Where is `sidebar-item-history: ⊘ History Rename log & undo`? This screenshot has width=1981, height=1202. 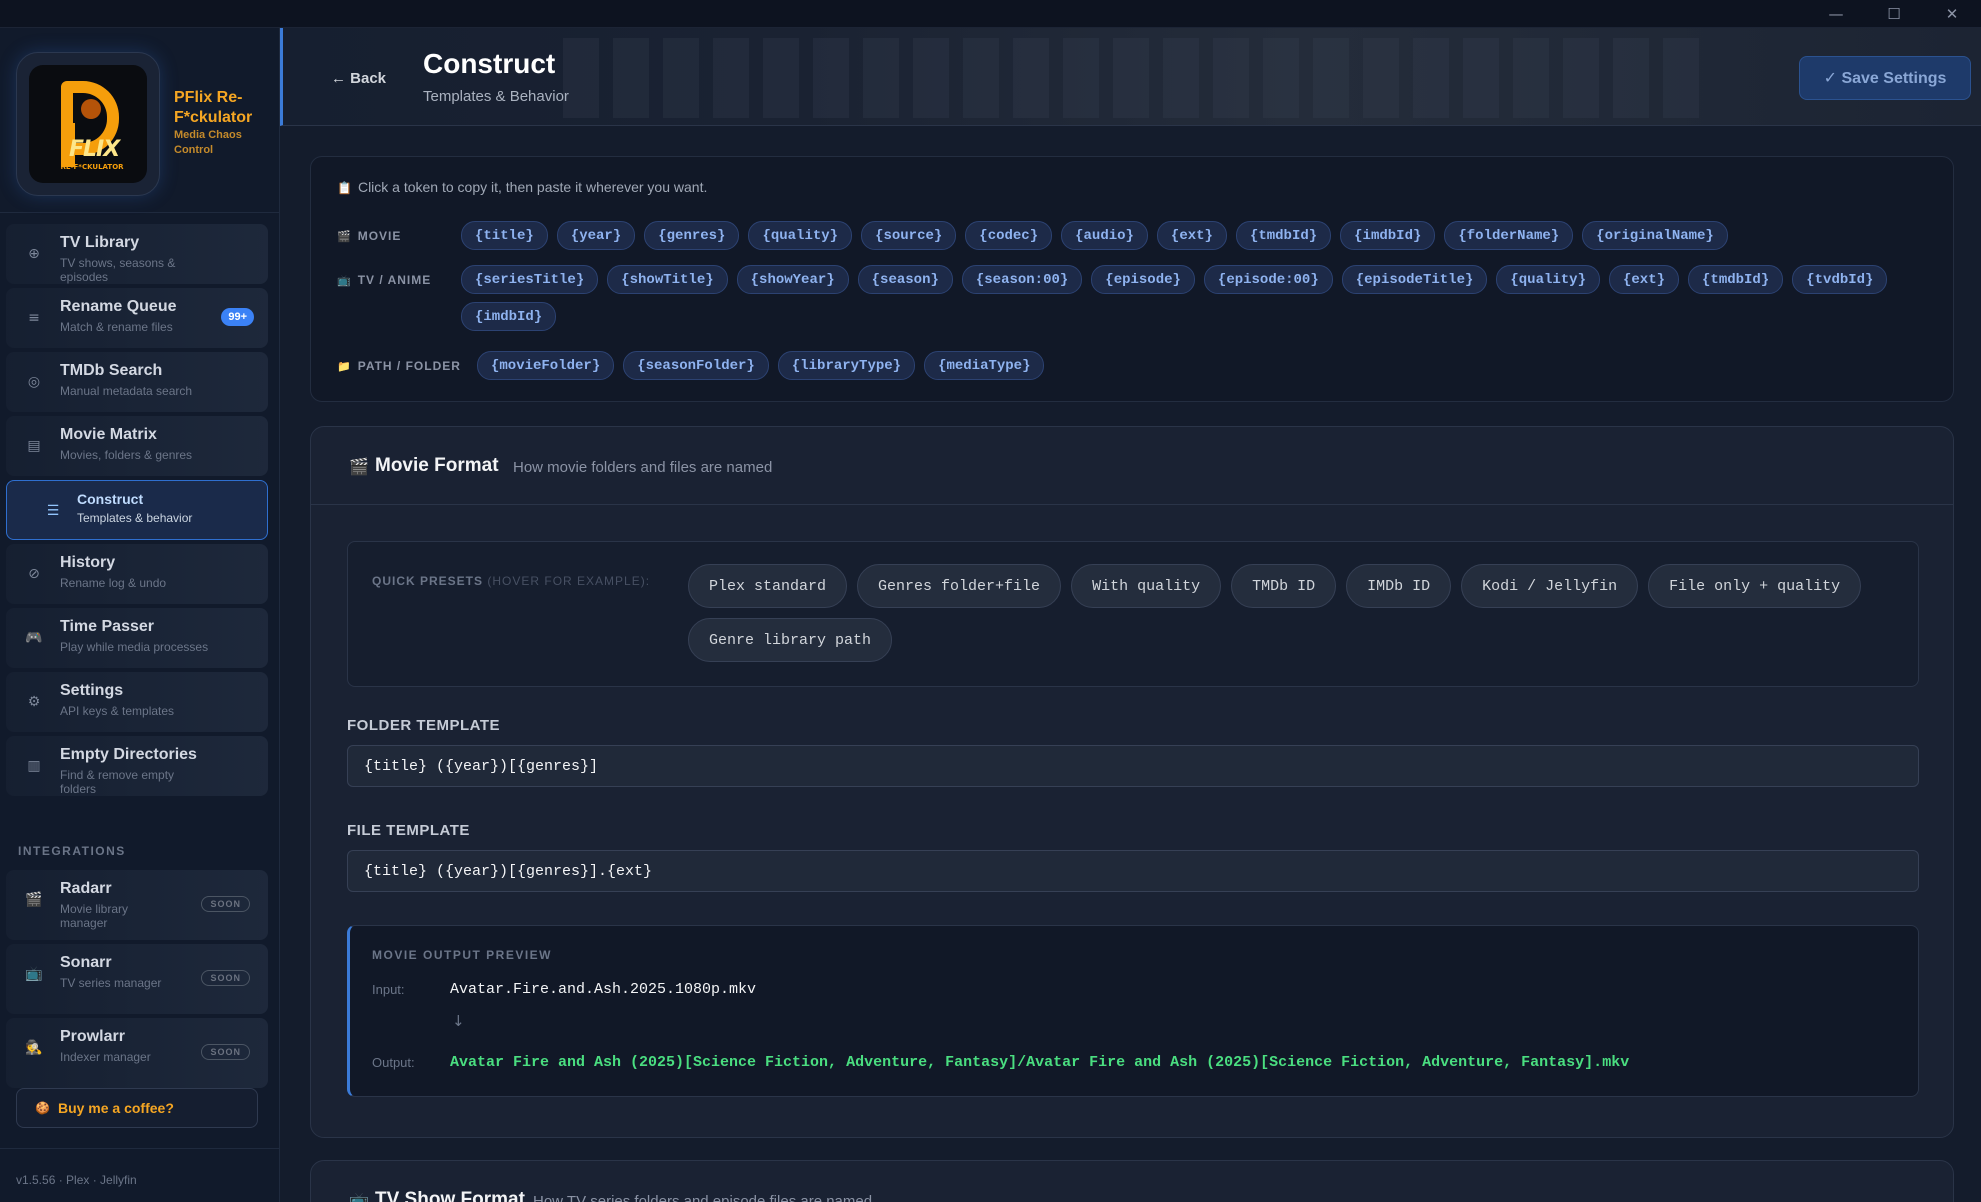
sidebar-item-history: ⊘ History Rename log & undo is located at coordinates (137, 574).